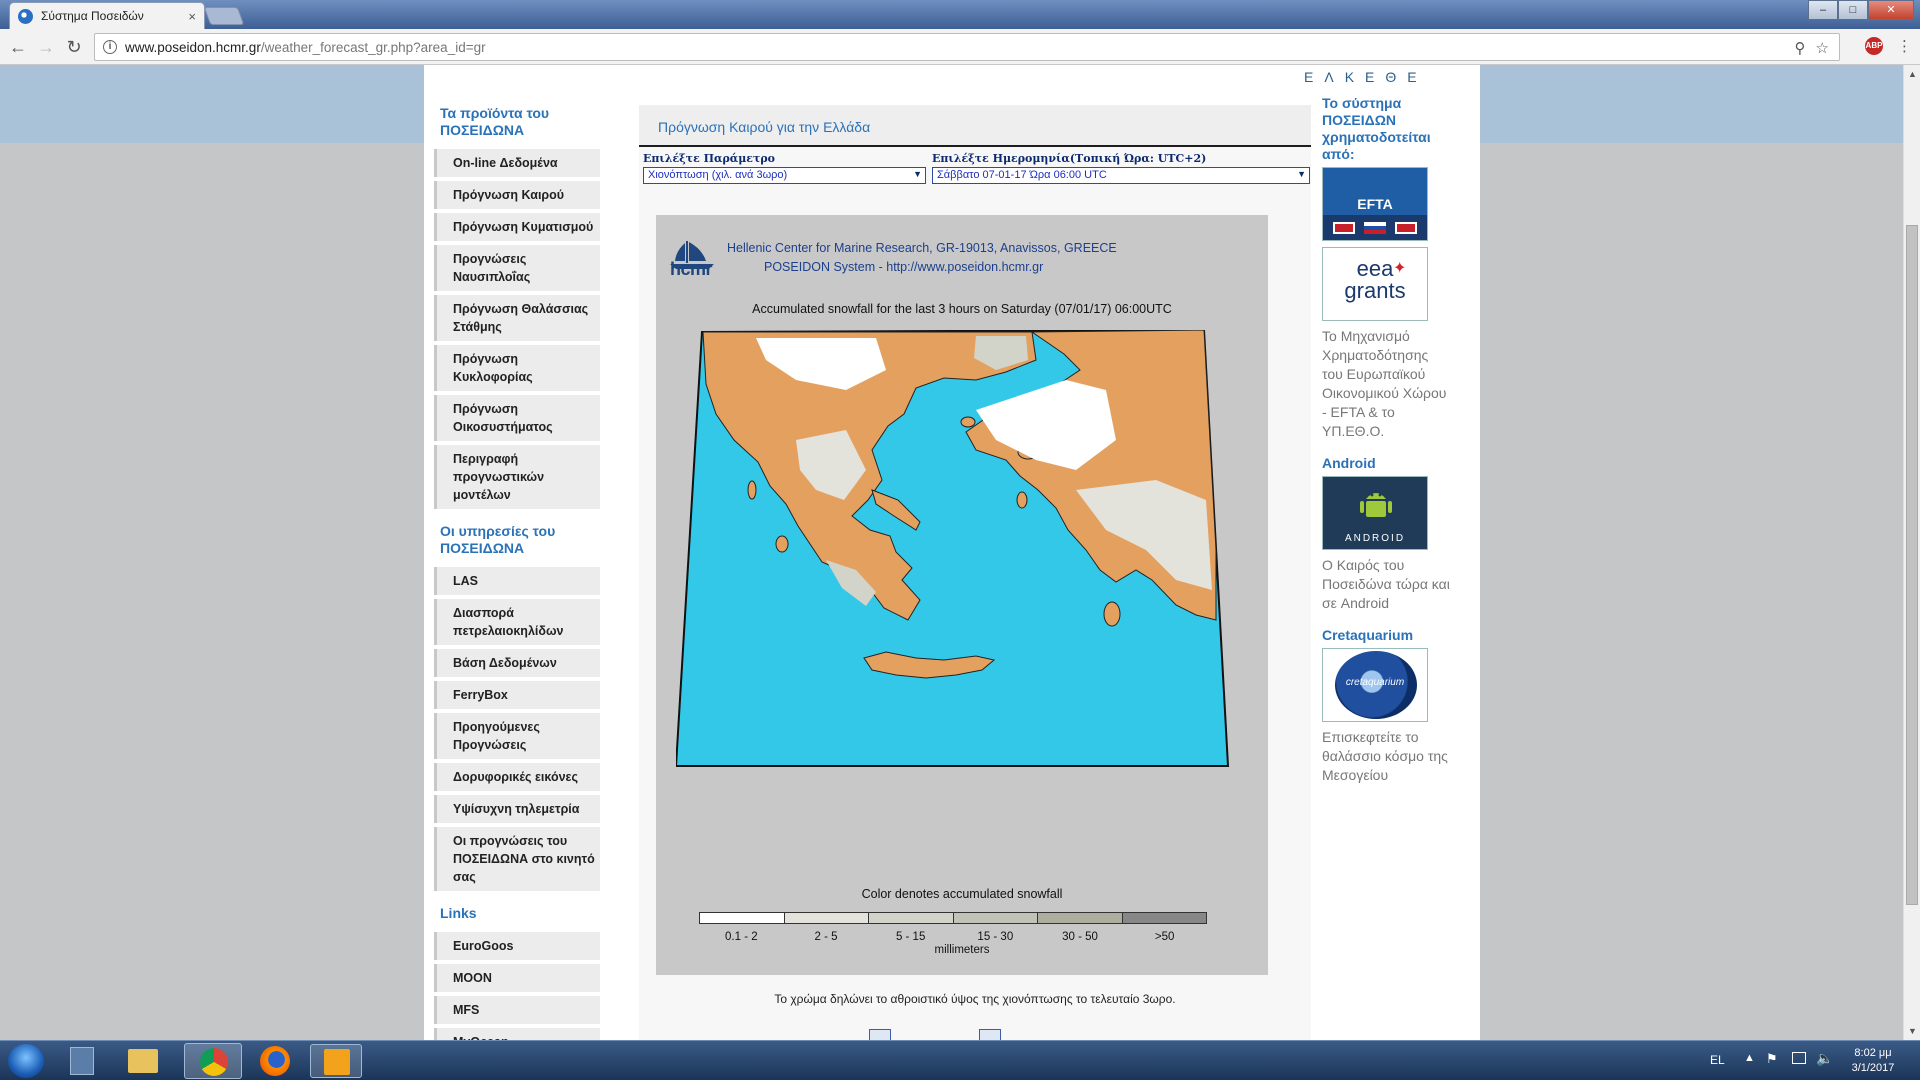 This screenshot has height=1080, width=1920. Describe the element at coordinates (517, 809) in the screenshot. I see `sidebar-item-services-6: Υψίσυχνη τηλεμετρία` at that location.